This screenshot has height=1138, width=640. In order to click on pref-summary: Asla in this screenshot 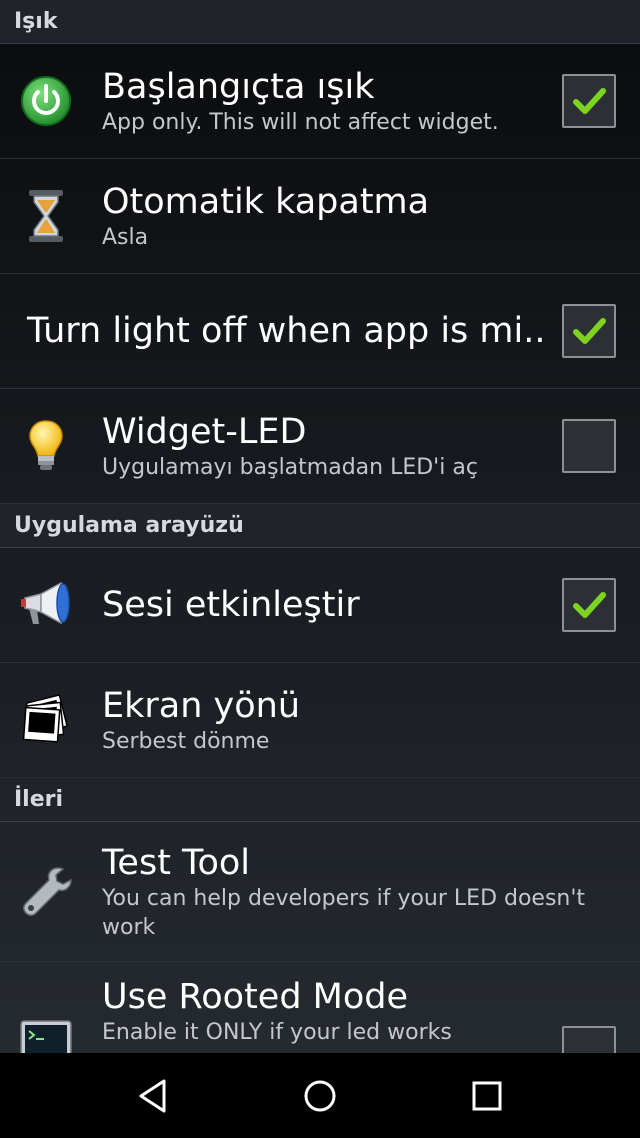, I will do `click(125, 237)`.